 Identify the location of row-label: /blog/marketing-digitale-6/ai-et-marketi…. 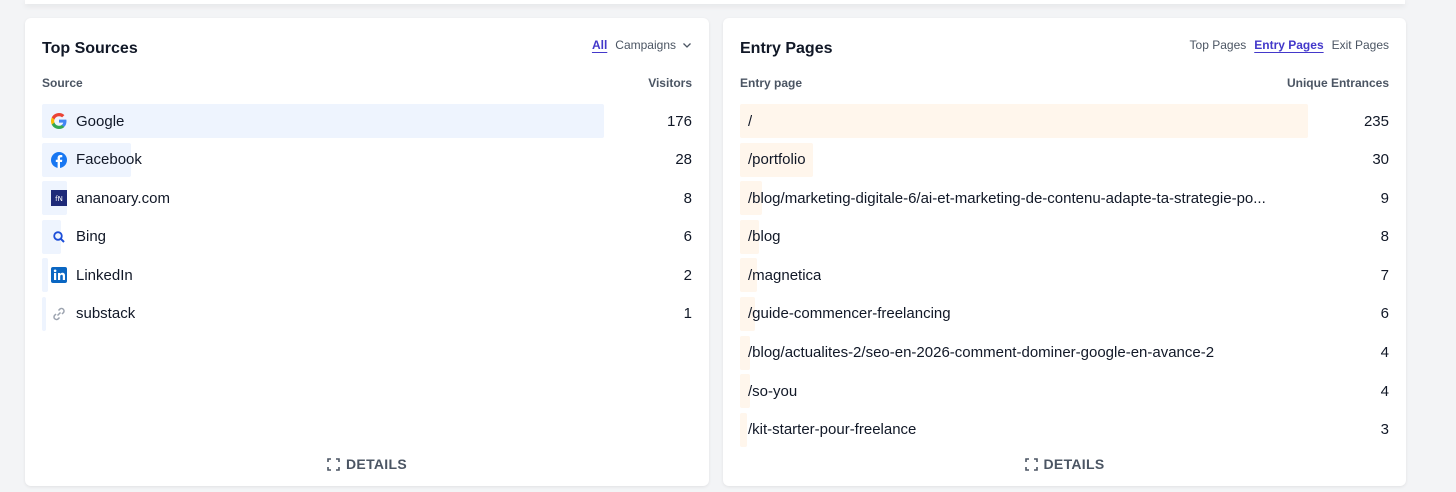
(1007, 198).